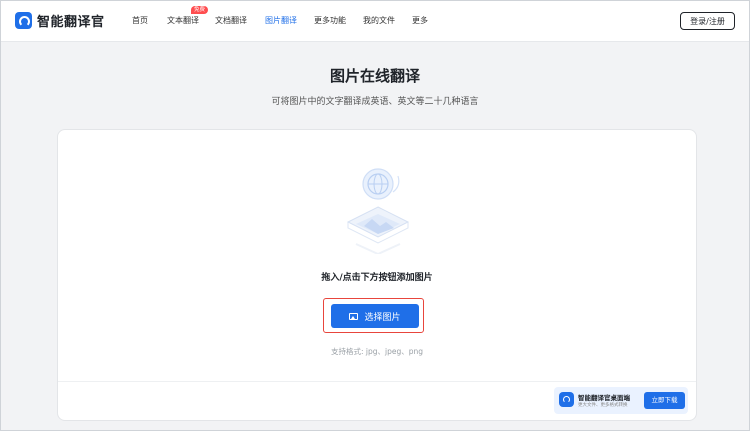 The height and width of the screenshot is (431, 750). Describe the element at coordinates (200, 10) in the screenshot. I see `free-badge: 免费` at that location.